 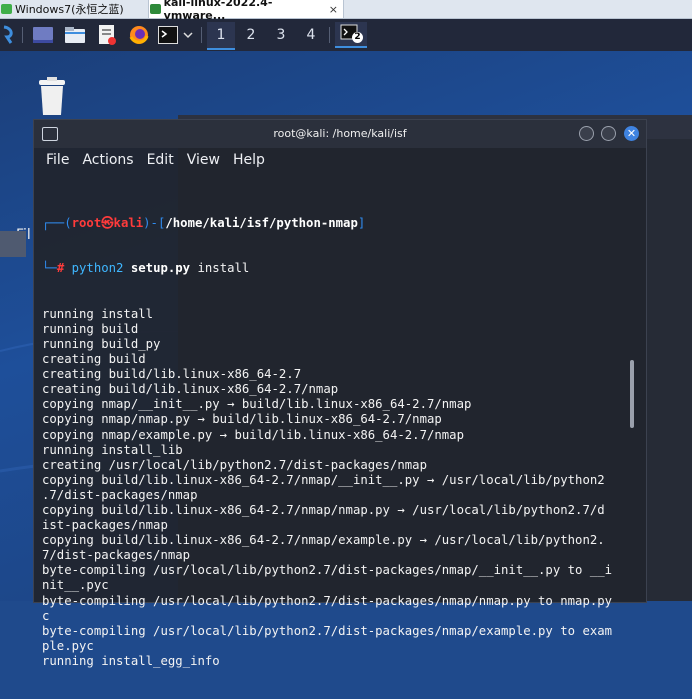 What do you see at coordinates (43, 35) in the screenshot?
I see `desktop-icon` at bounding box center [43, 35].